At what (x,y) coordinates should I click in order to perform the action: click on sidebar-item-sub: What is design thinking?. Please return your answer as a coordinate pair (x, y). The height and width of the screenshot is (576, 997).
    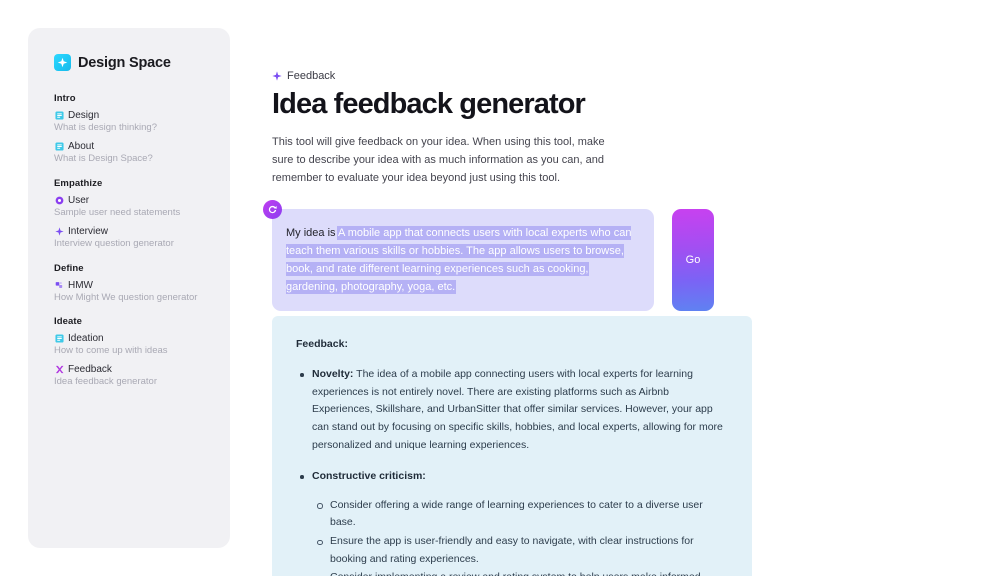
    Looking at the image, I should click on (105, 127).